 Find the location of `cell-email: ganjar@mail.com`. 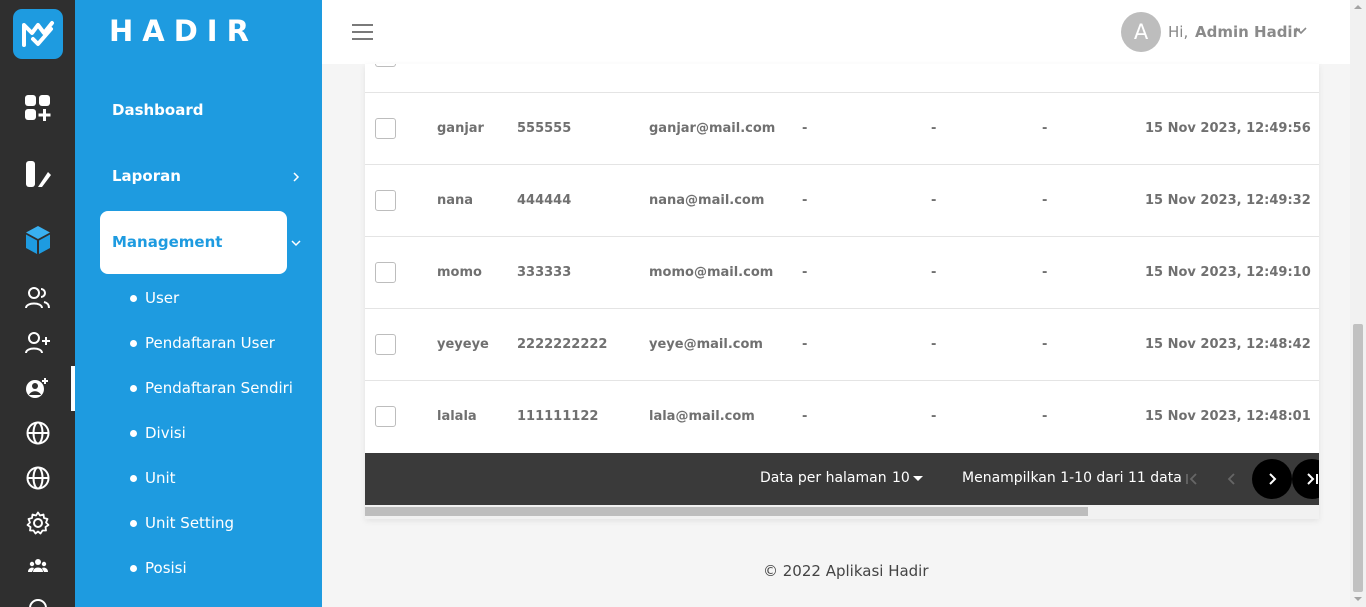

cell-email: ganjar@mail.com is located at coordinates (712, 128).